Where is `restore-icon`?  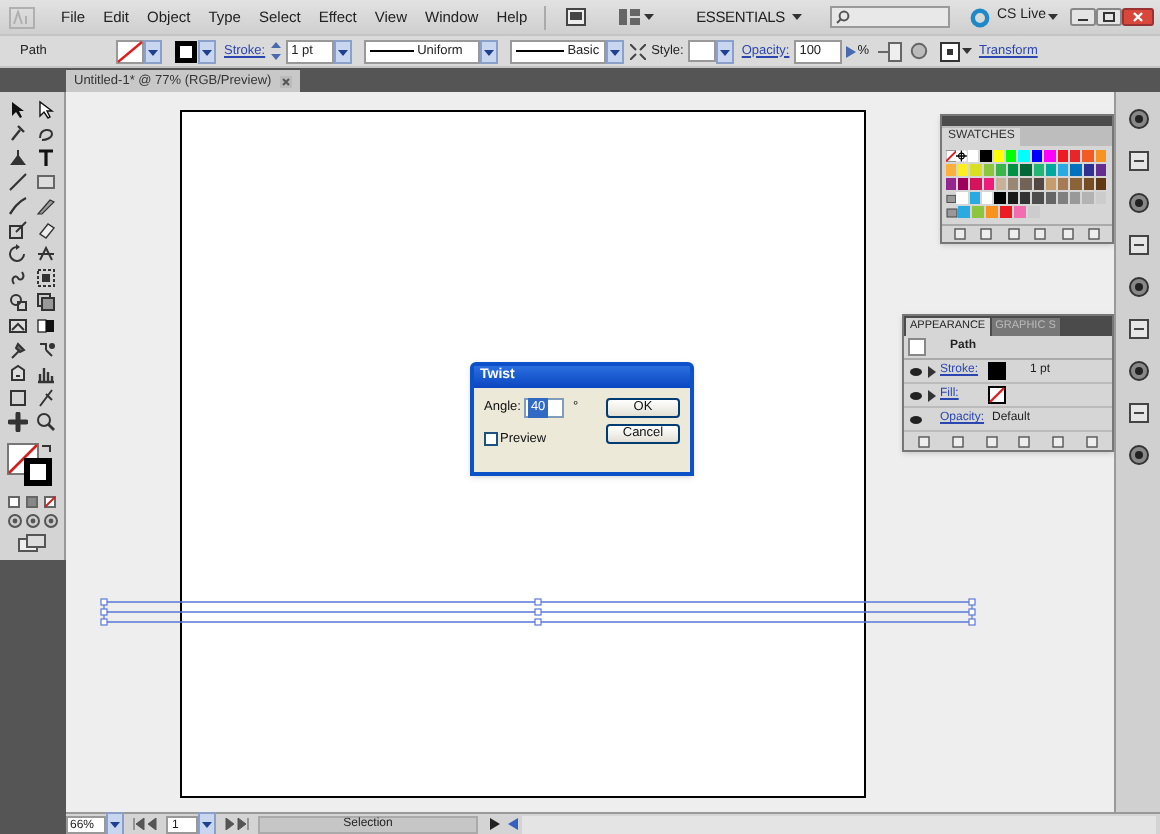
restore-icon is located at coordinates (1109, 17).